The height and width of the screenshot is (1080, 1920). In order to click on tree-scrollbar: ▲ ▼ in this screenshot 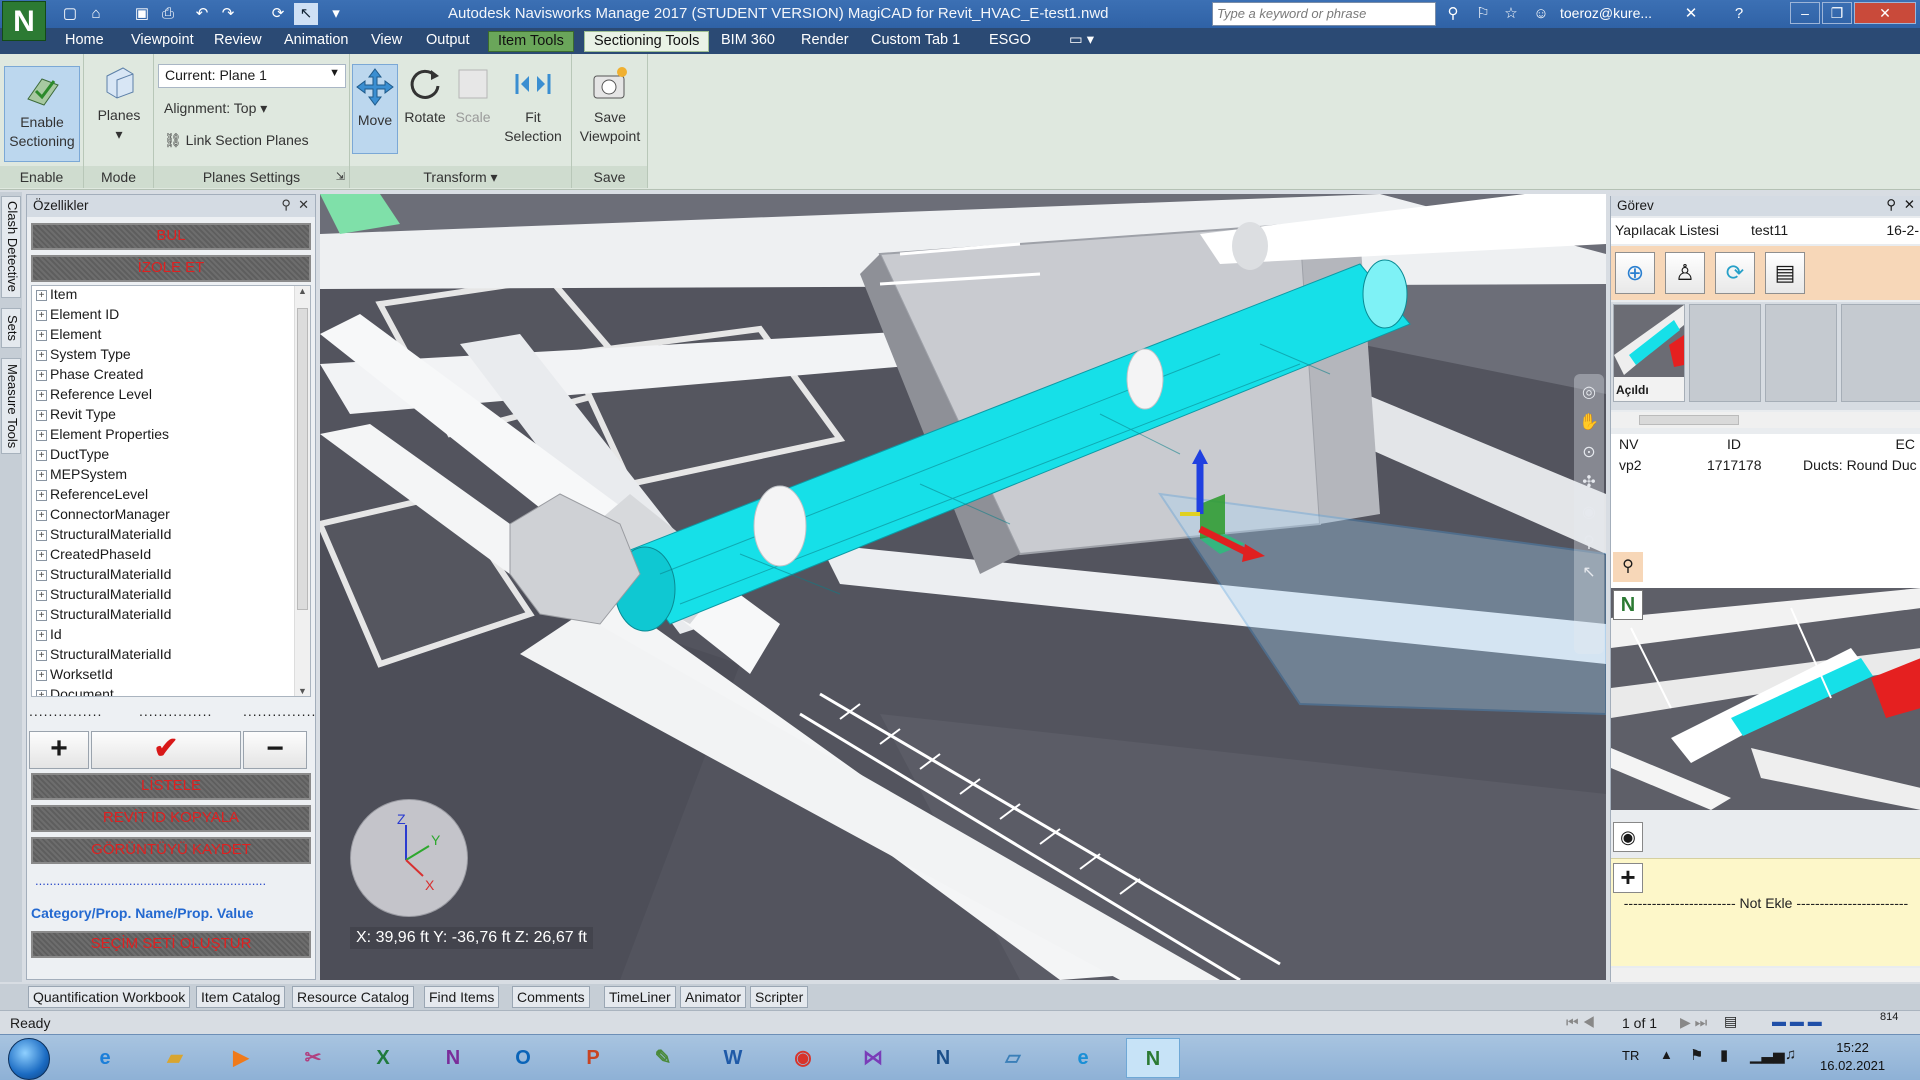, I will do `click(302, 491)`.